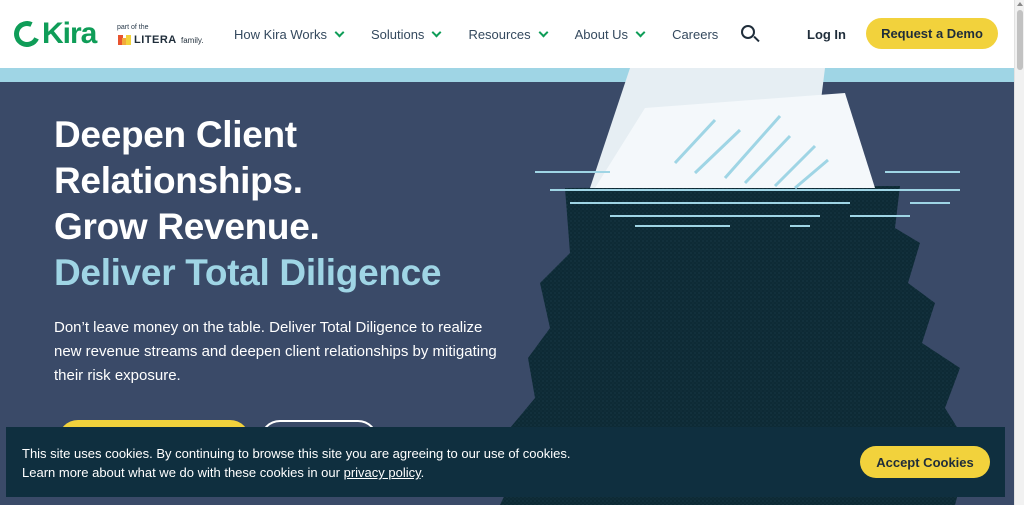 The image size is (1024, 505). I want to click on nav-resources: Resources, so click(508, 34).